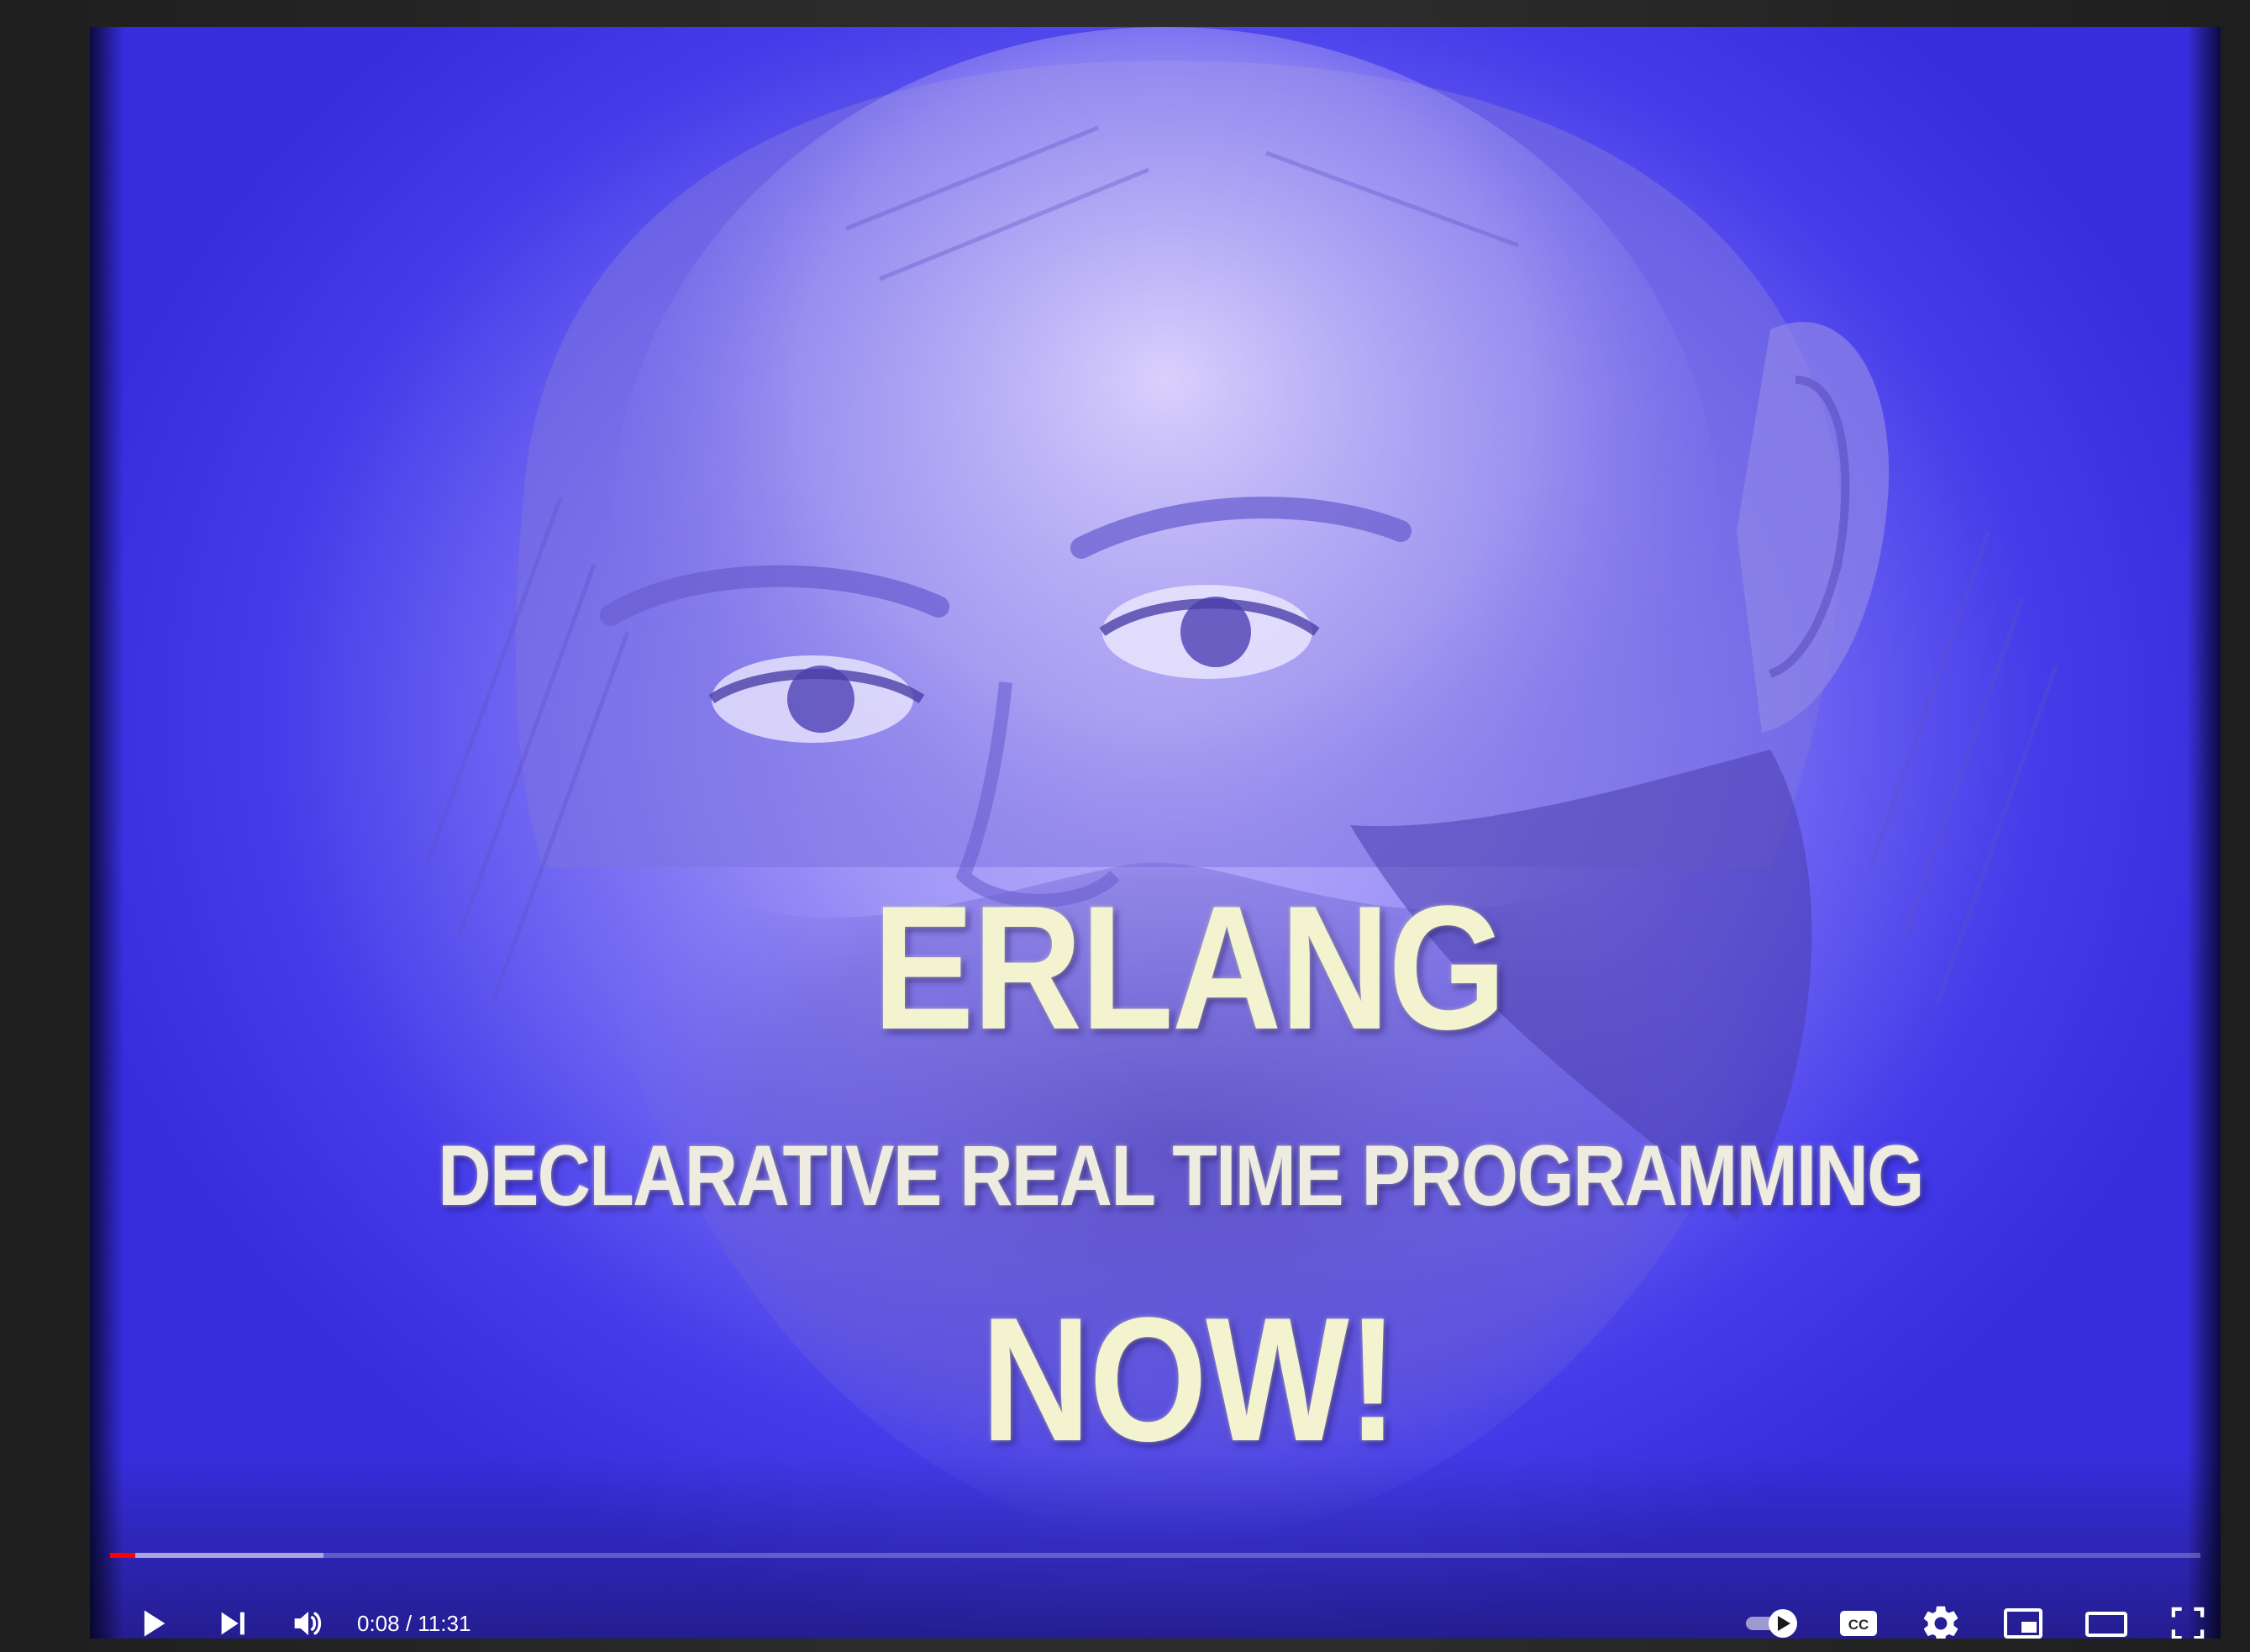 Image resolution: width=2250 pixels, height=1652 pixels. What do you see at coordinates (2023, 1623) in the screenshot?
I see `miniplayer-icon` at bounding box center [2023, 1623].